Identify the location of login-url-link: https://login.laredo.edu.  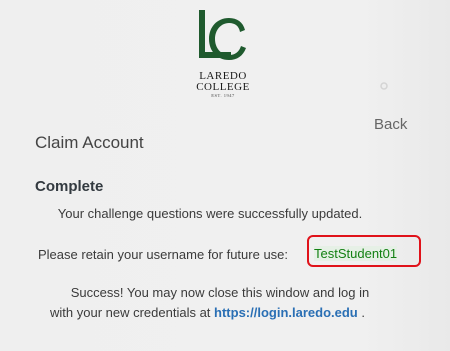
(286, 312).